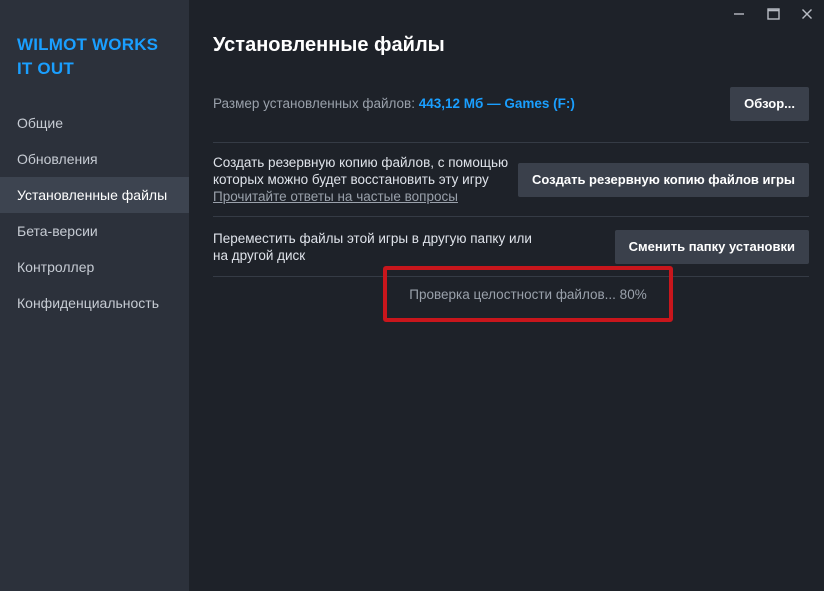 The image size is (824, 591). Describe the element at coordinates (329, 45) in the screenshot. I see `page-title: Установленные файлы` at that location.